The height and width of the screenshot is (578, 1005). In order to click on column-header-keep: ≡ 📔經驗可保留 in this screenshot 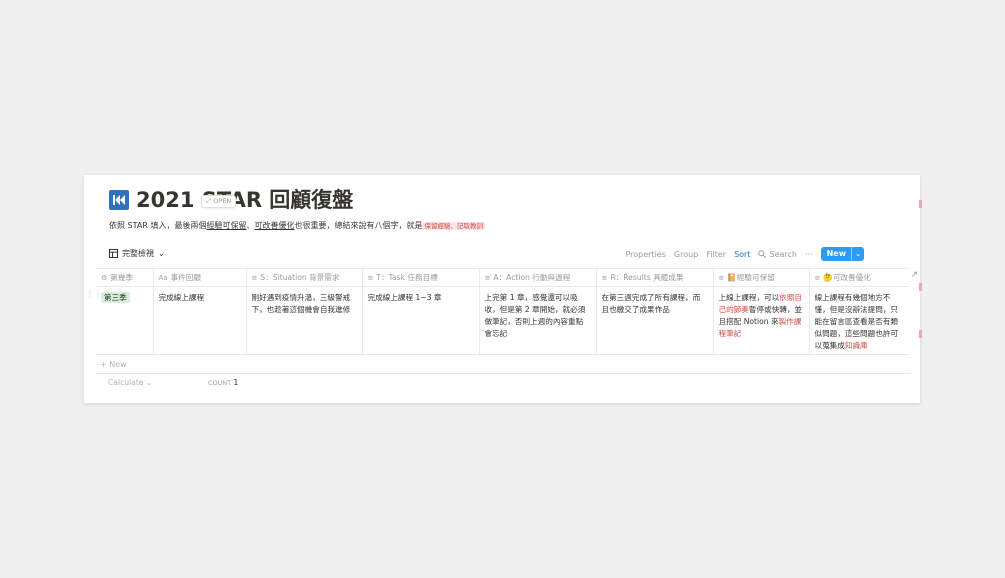, I will do `click(761, 277)`.